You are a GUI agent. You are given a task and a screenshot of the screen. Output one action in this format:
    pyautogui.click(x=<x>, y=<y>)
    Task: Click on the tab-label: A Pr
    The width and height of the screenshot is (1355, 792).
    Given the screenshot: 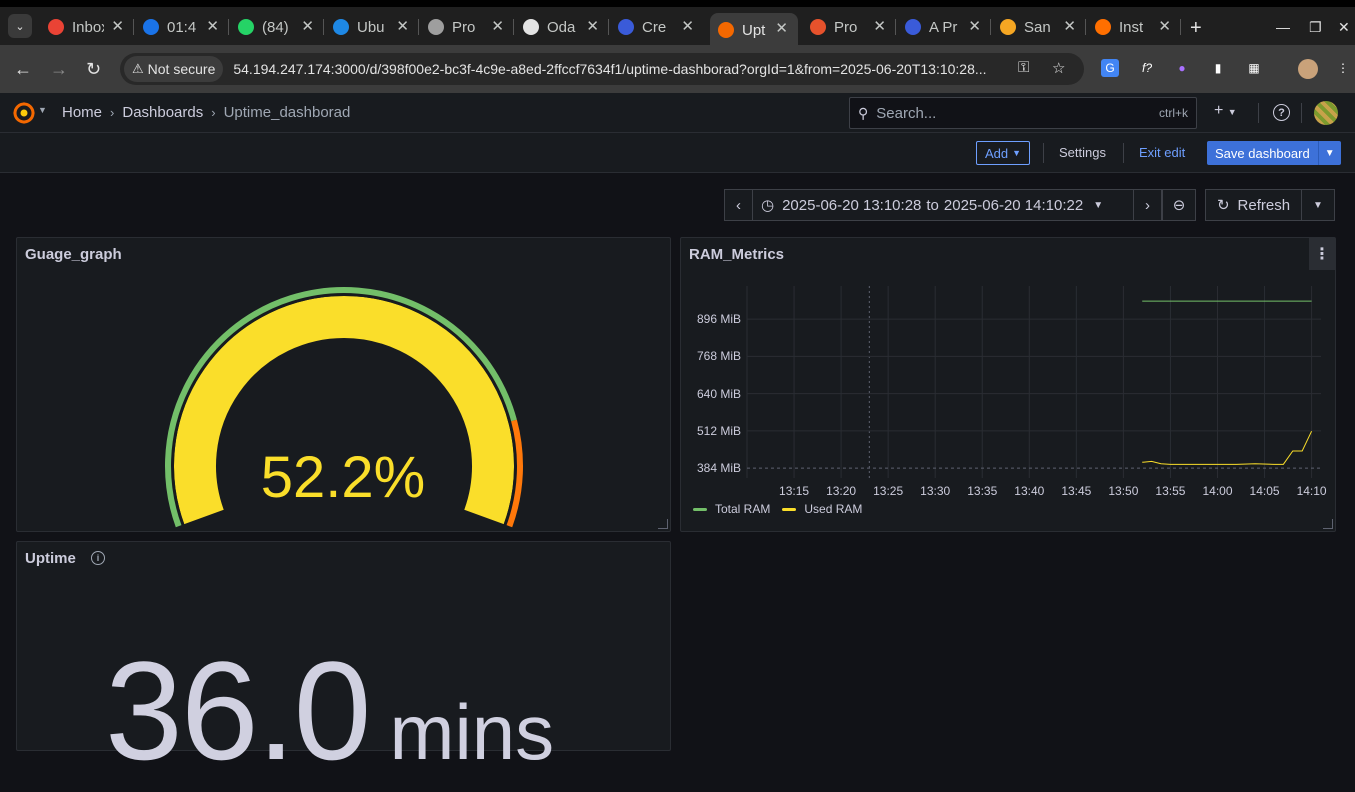 What is the action you would take?
    pyautogui.click(x=943, y=27)
    